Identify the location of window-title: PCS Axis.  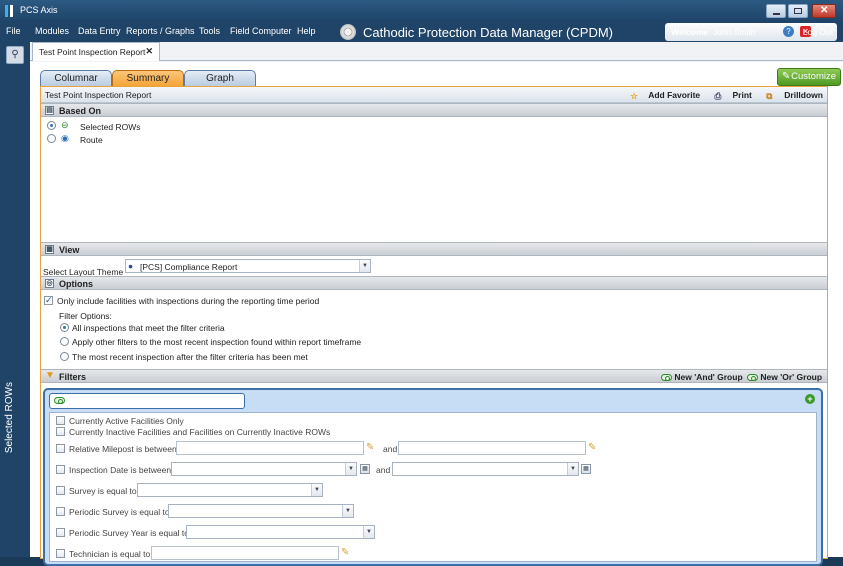
(39, 10).